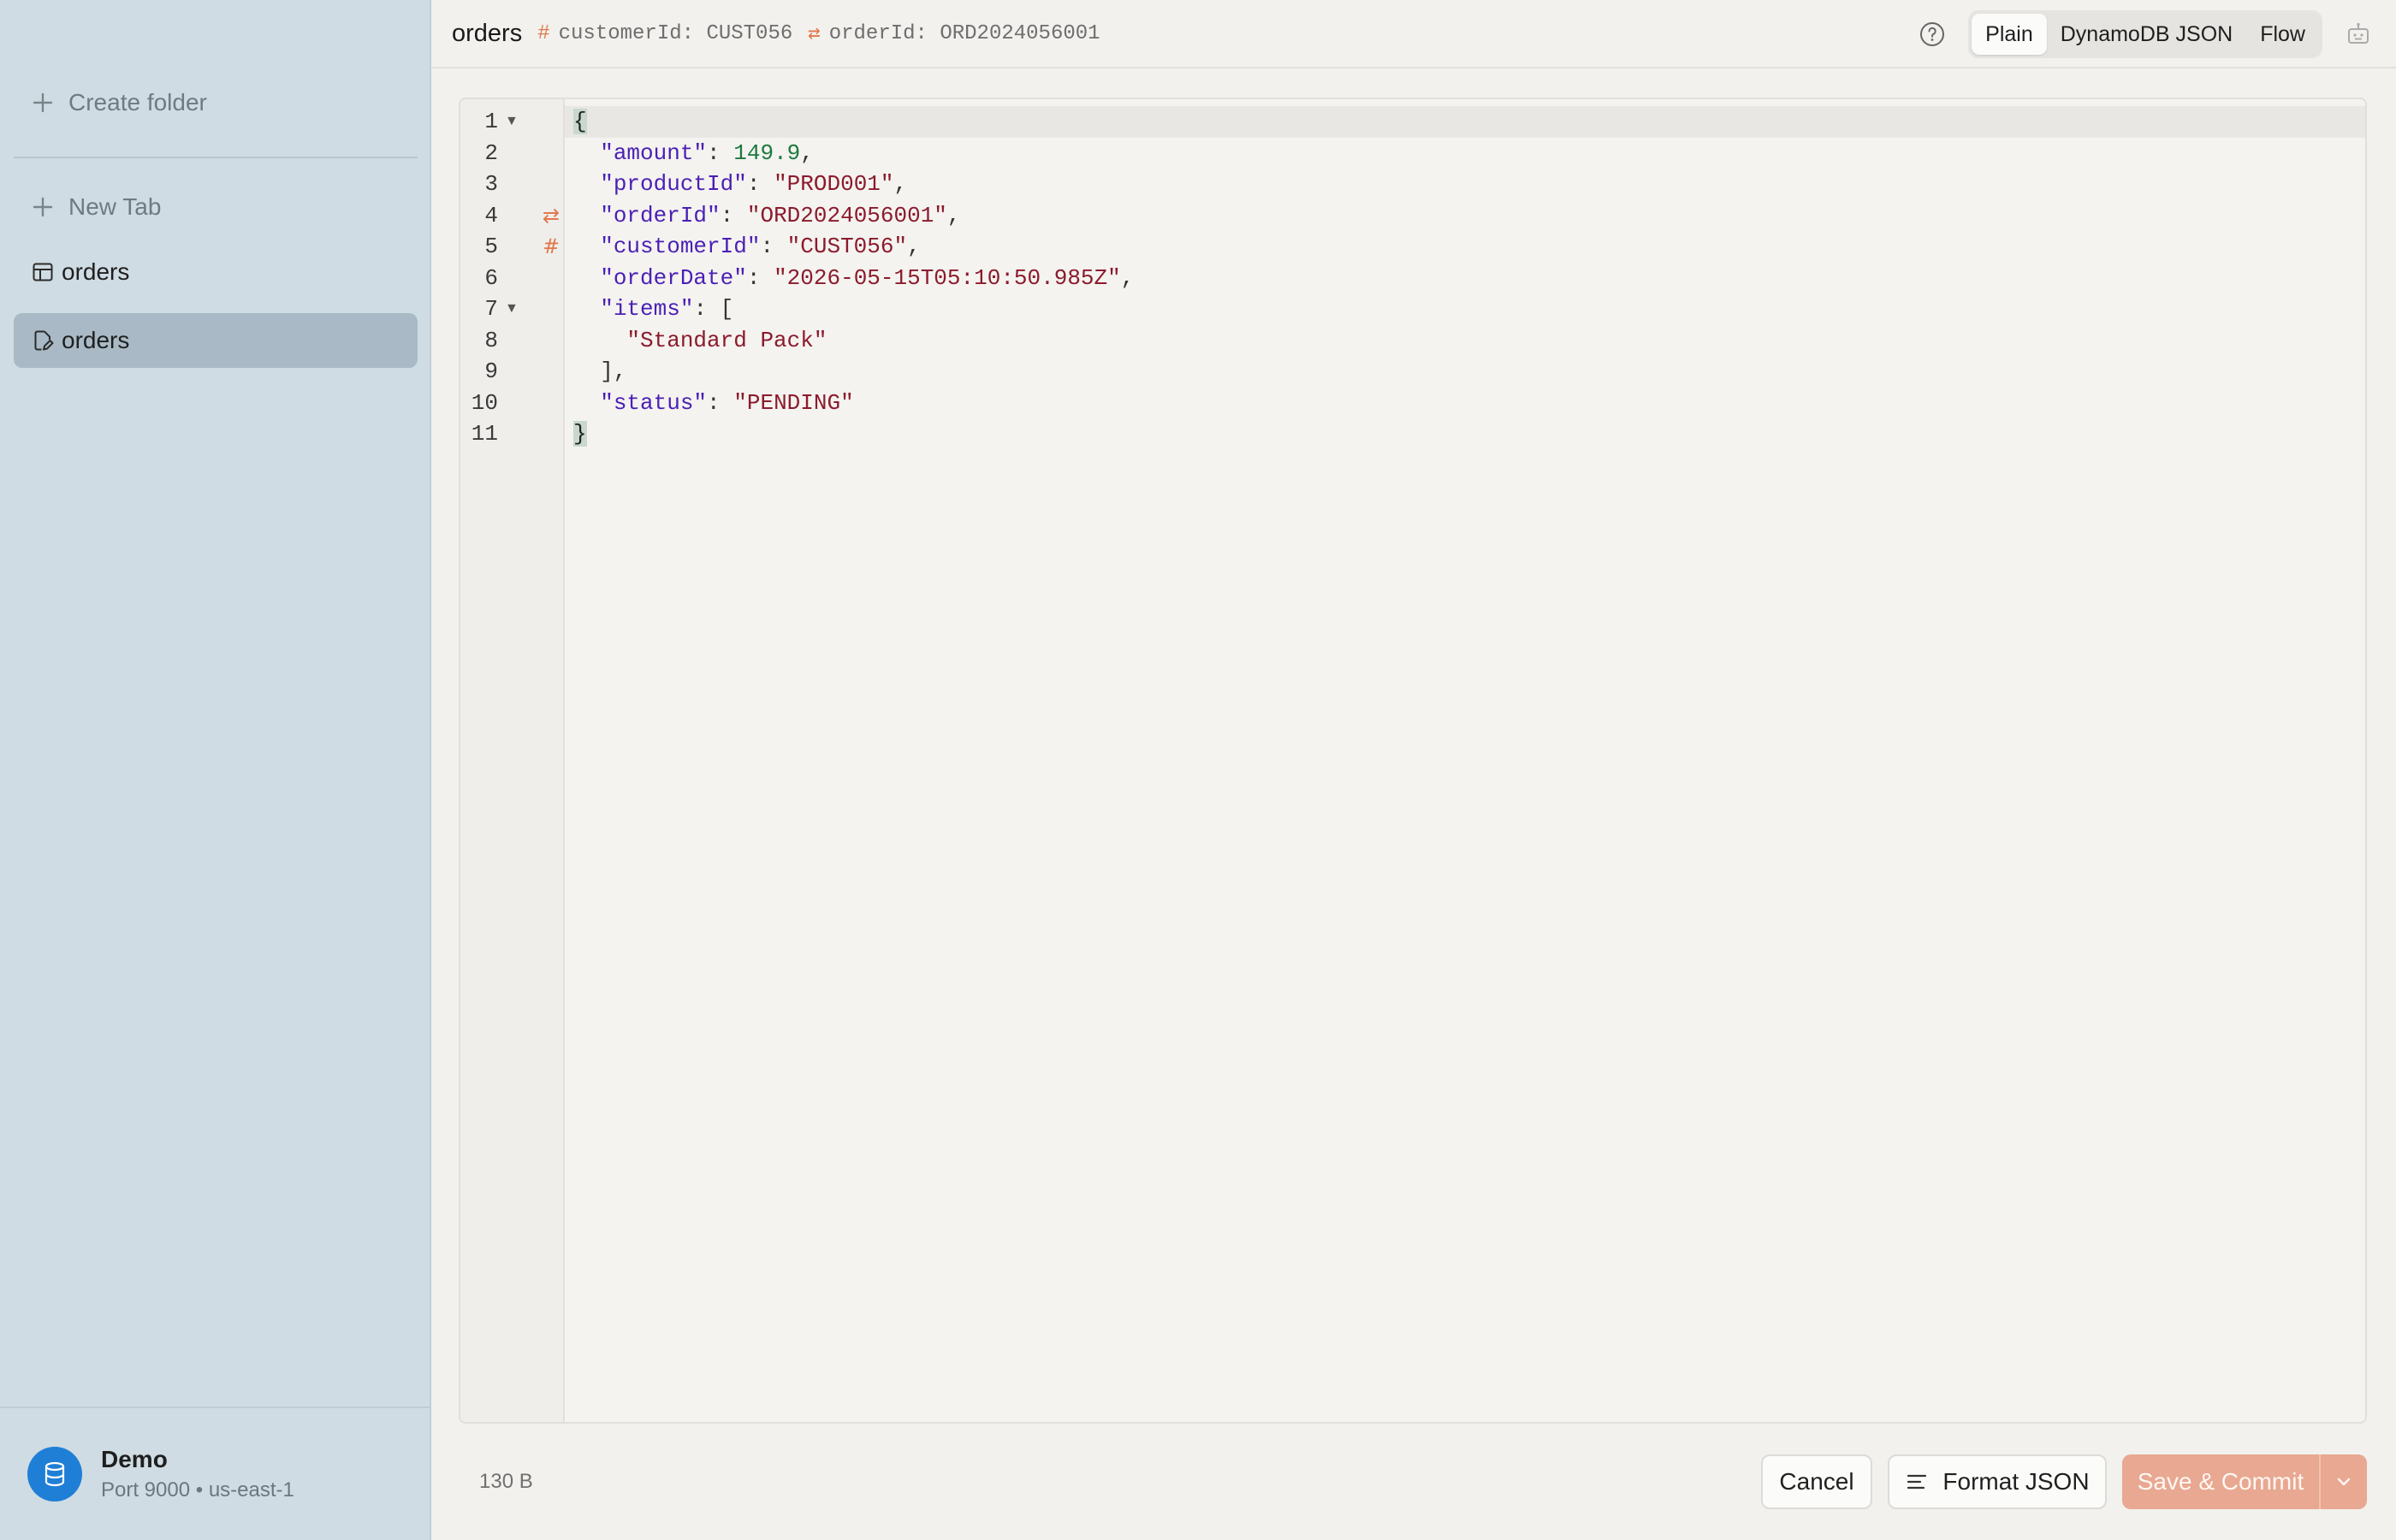 Image resolution: width=2396 pixels, height=1540 pixels. What do you see at coordinates (488, 33) in the screenshot?
I see `table-title: orders` at bounding box center [488, 33].